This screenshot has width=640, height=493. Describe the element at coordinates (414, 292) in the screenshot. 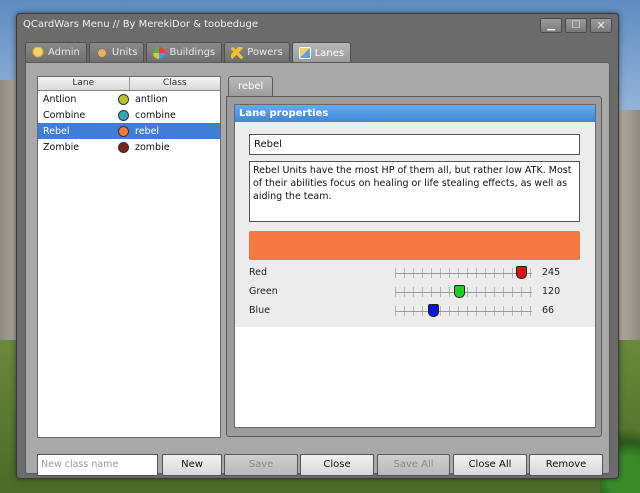

I see `green-slider-row: Green 120` at that location.